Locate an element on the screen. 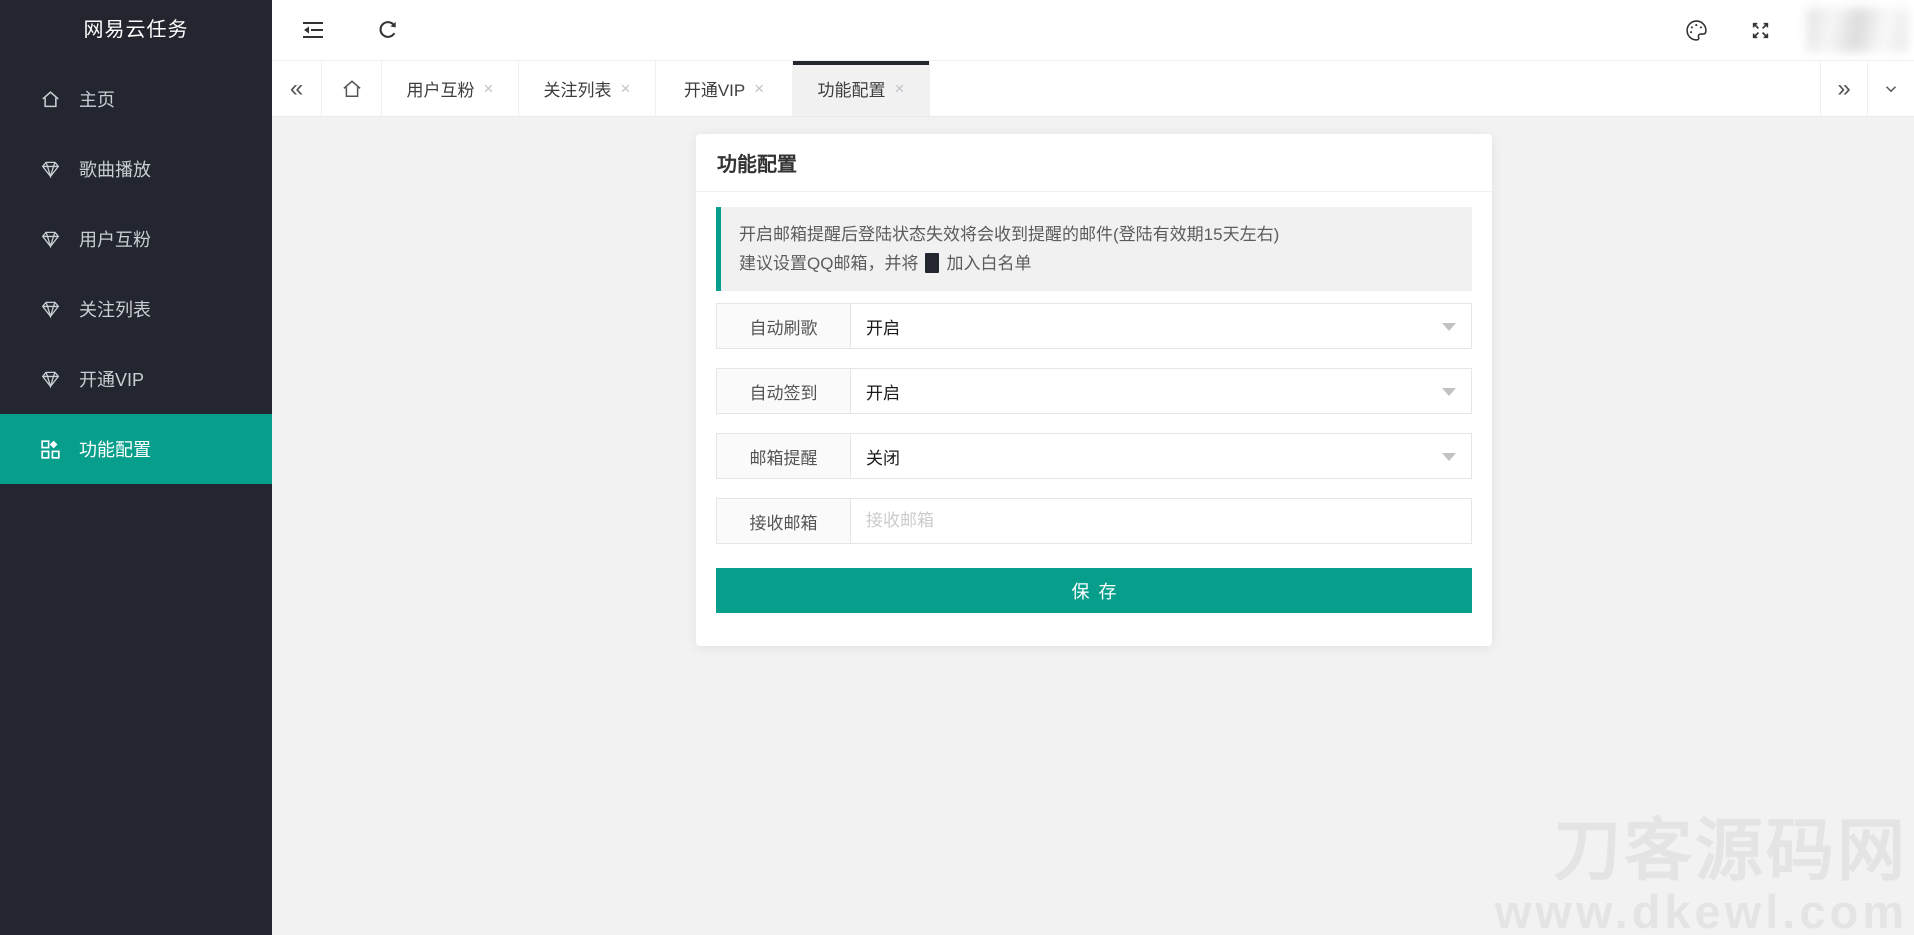 This screenshot has width=1914, height=935. fullscreen-icon is located at coordinates (1760, 30).